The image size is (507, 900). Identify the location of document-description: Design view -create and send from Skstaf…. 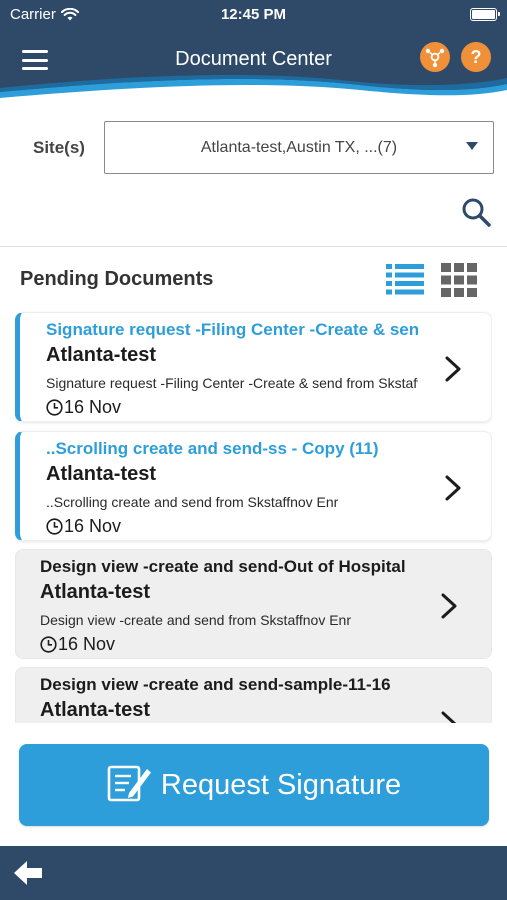
(196, 620).